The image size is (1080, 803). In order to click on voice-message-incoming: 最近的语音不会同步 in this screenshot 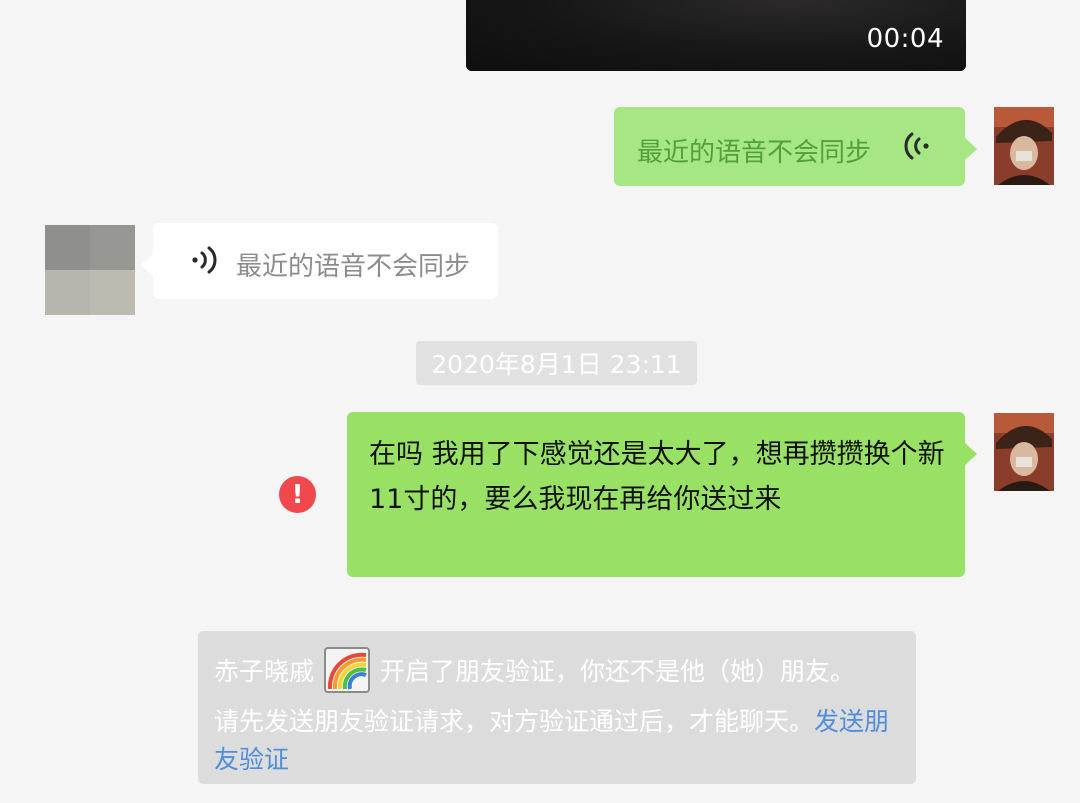, I will do `click(319, 261)`.